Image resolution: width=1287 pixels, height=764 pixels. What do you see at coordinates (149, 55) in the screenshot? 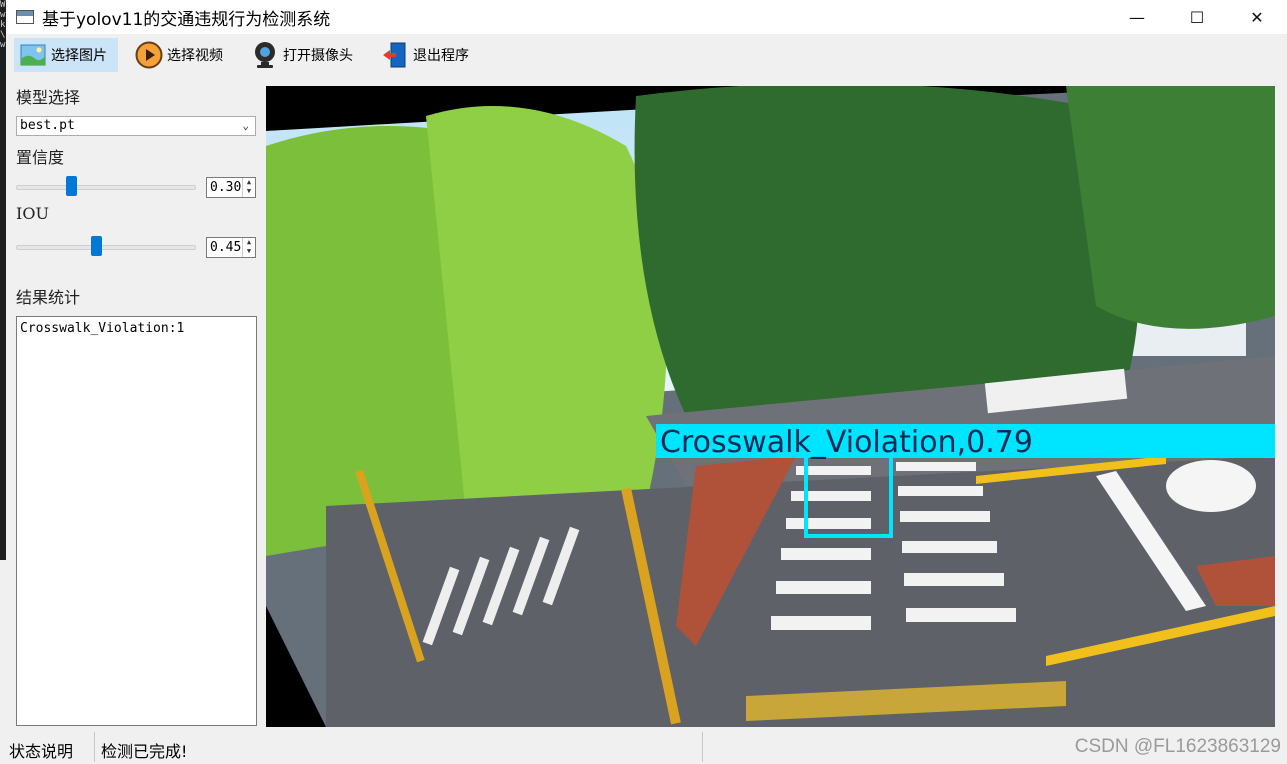
I see `play-icon` at bounding box center [149, 55].